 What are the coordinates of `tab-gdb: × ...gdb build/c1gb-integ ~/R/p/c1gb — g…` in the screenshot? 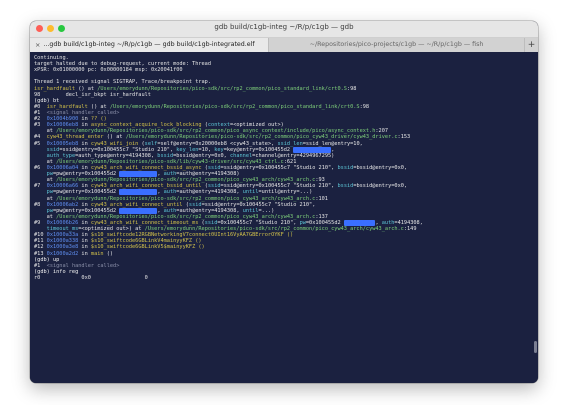 It's located at (150, 45).